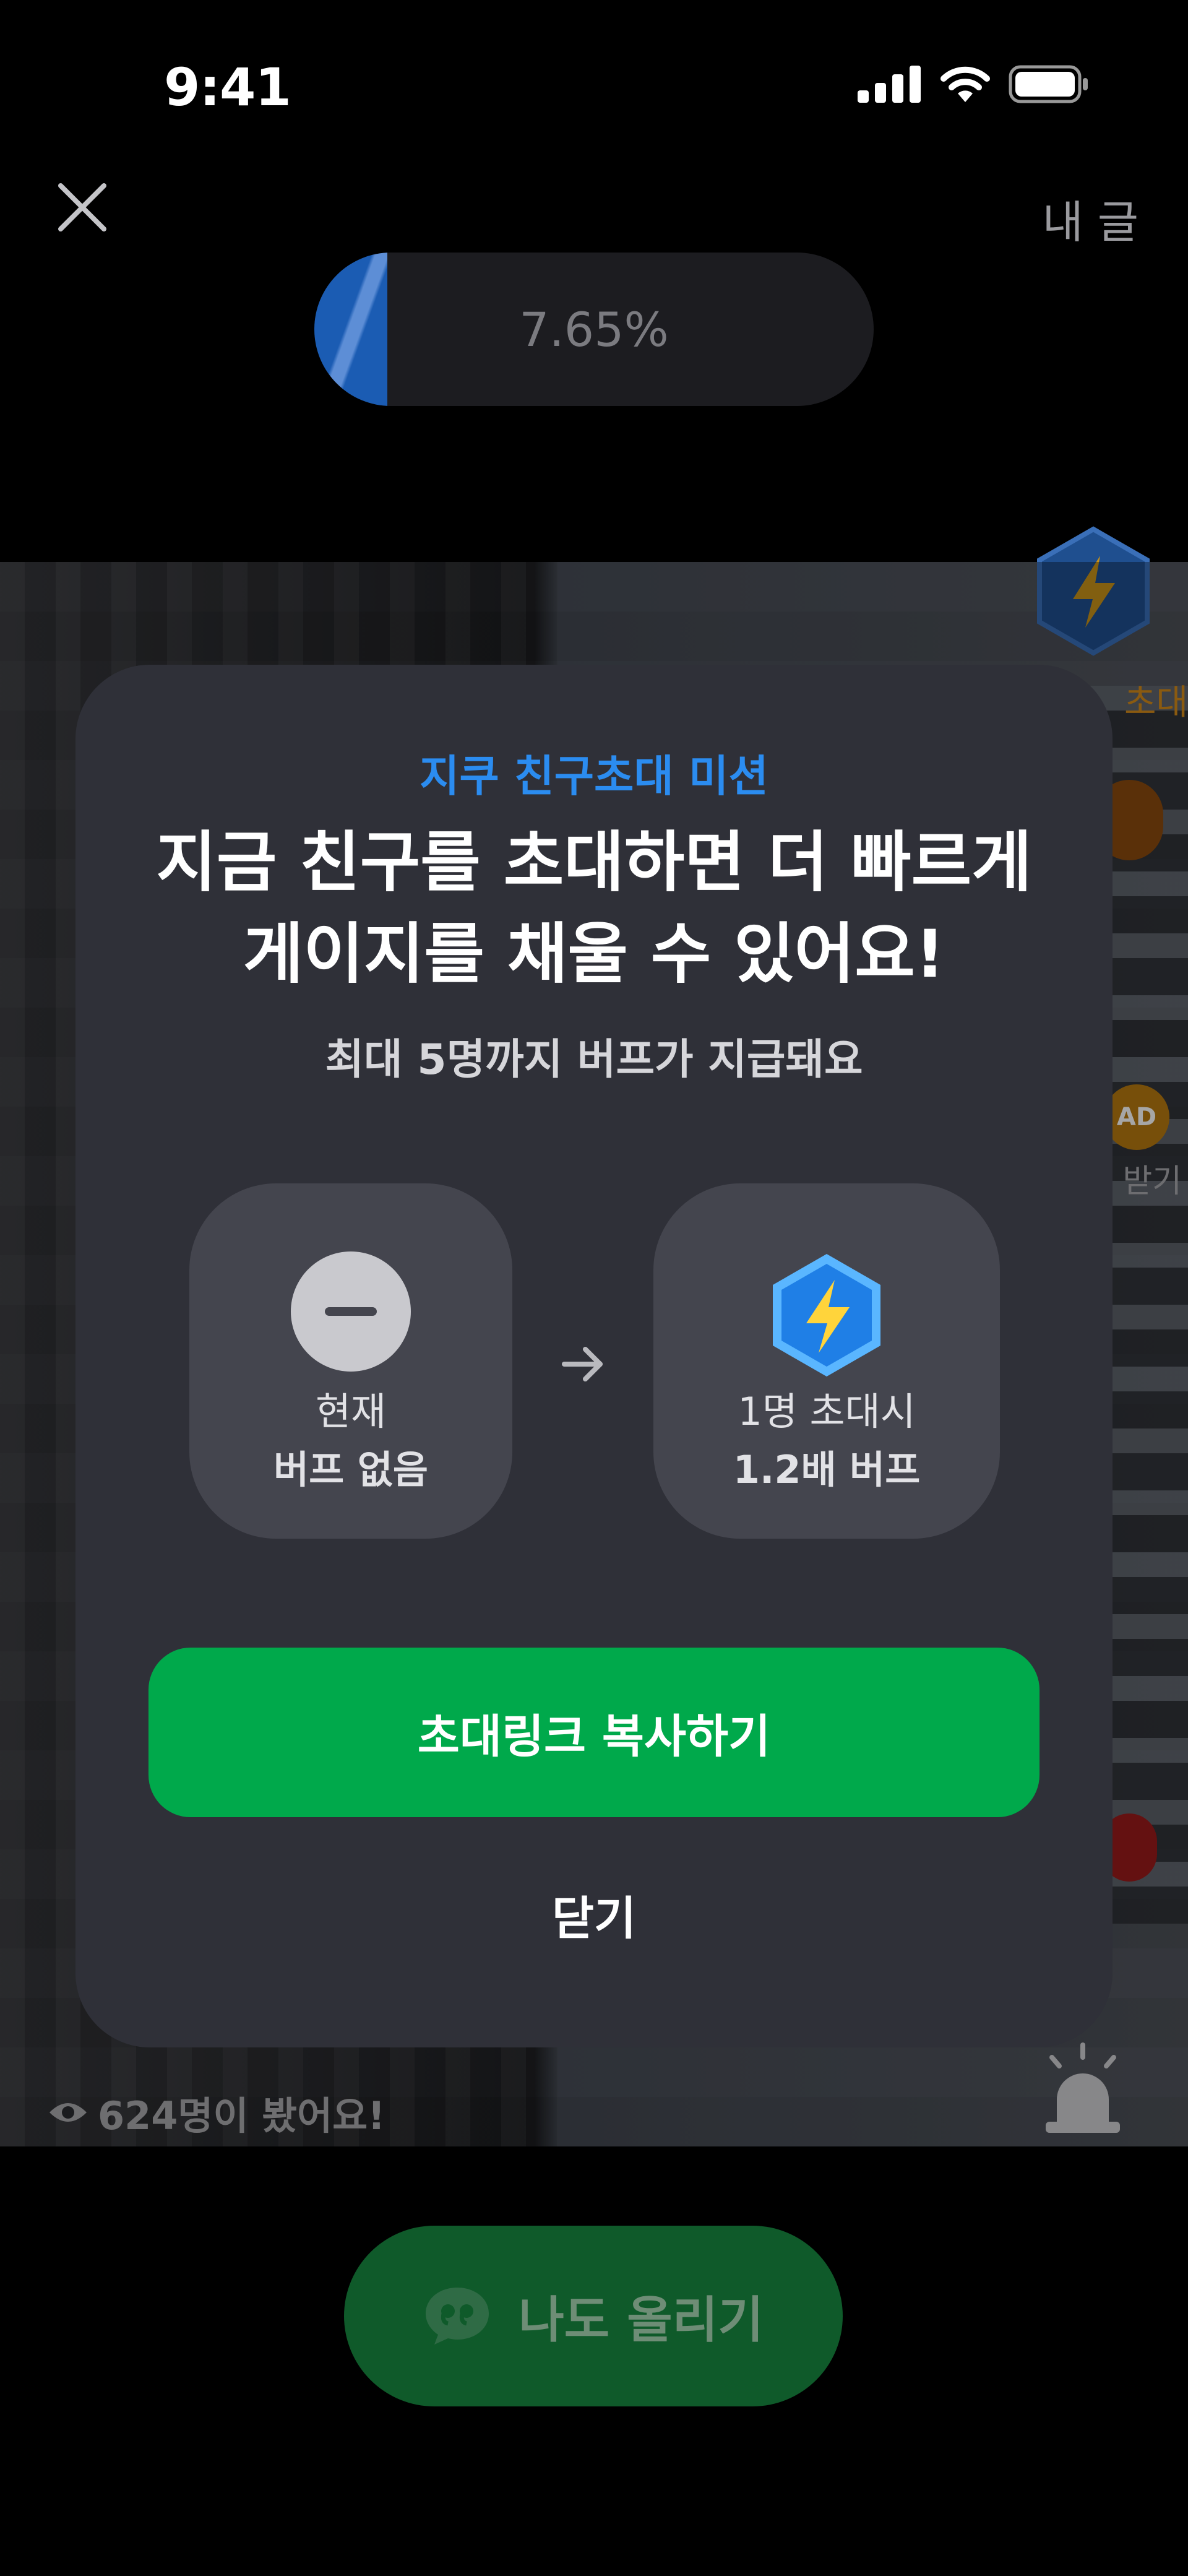 This screenshot has height=2576, width=1188. What do you see at coordinates (594, 1732) in the screenshot?
I see `copy-invite-link-button: 초대링크 복사하기` at bounding box center [594, 1732].